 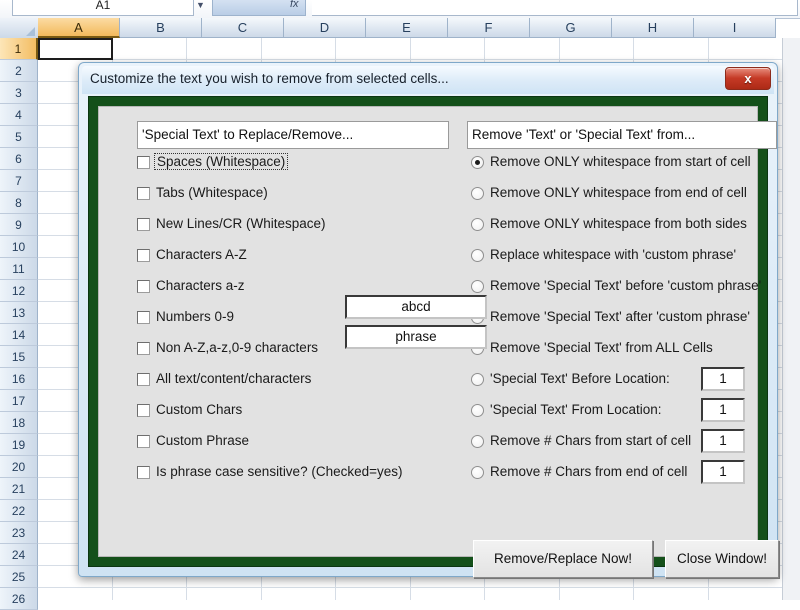 What do you see at coordinates (19, 159) in the screenshot?
I see `row-header-6: 6` at bounding box center [19, 159].